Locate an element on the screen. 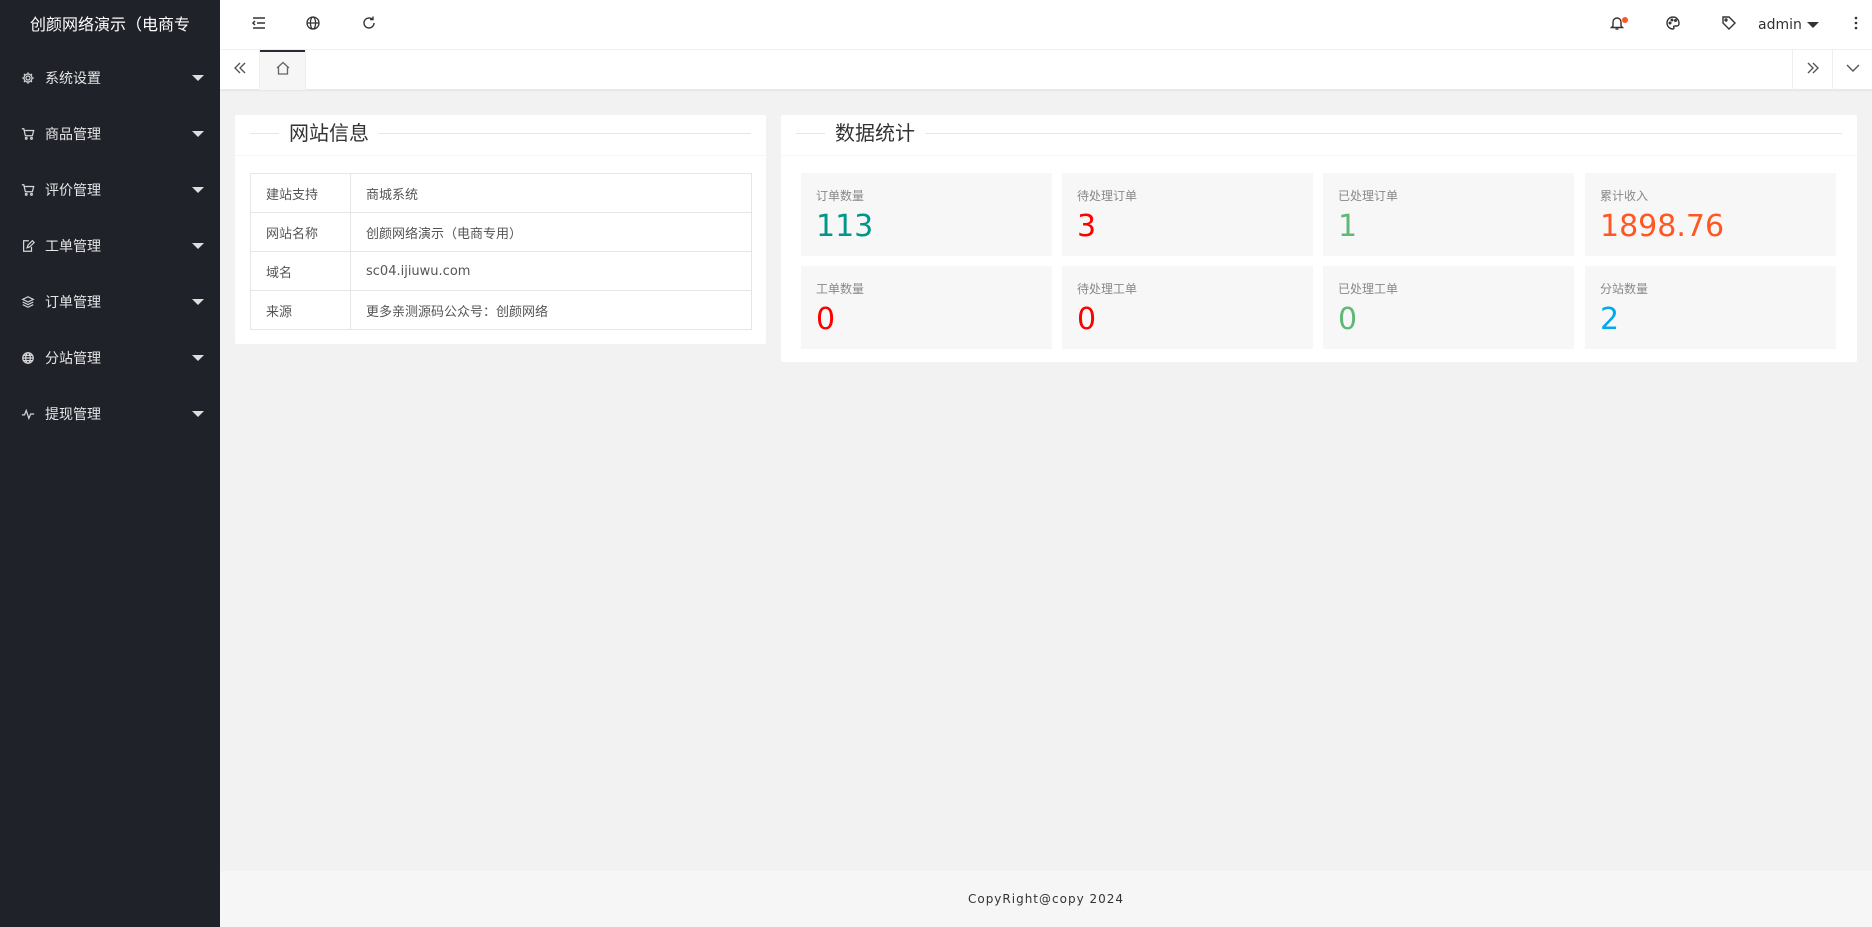 The height and width of the screenshot is (927, 1872). tabs-bar is located at coordinates (1046, 70).